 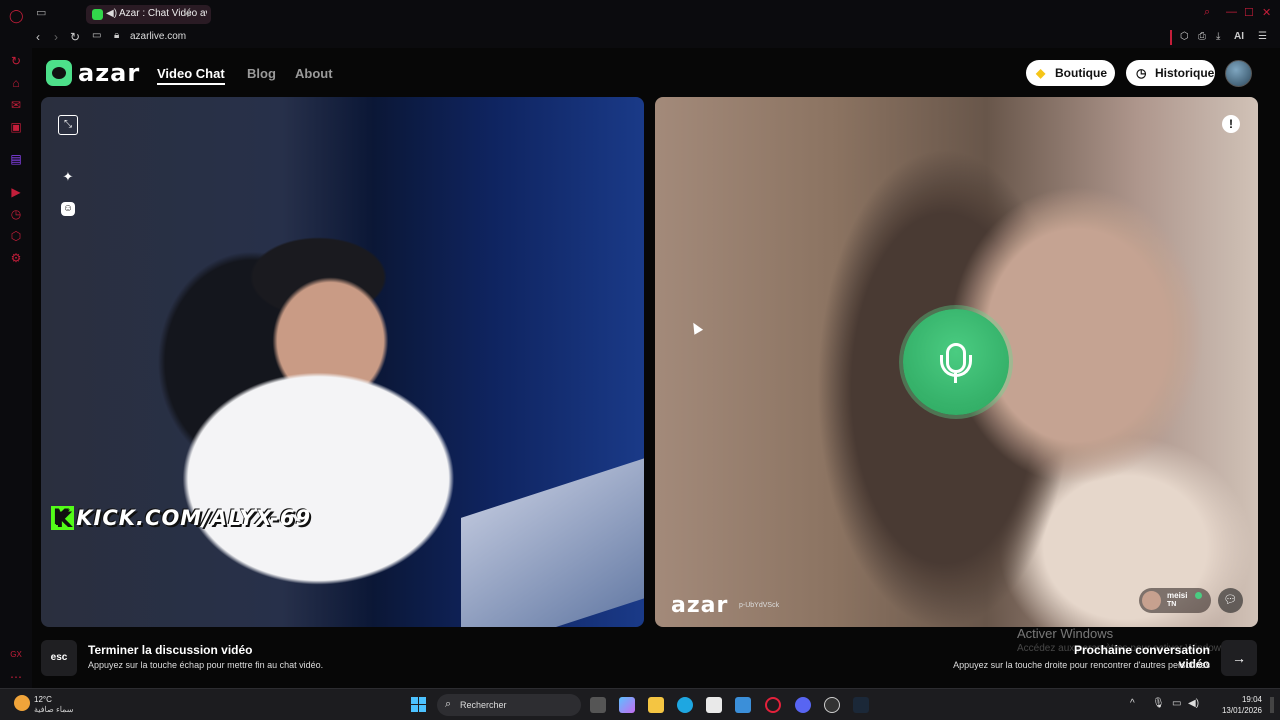 What do you see at coordinates (59, 658) in the screenshot?
I see `esc-key-button: esc` at bounding box center [59, 658].